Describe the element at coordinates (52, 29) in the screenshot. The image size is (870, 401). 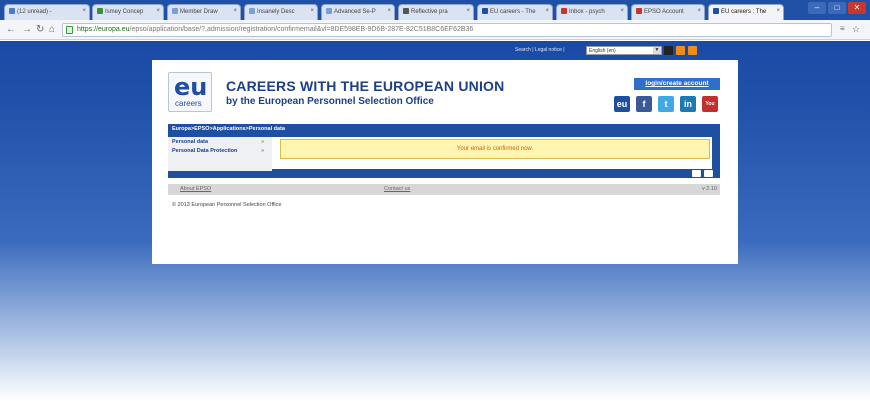
I see `home-icon: ⌂` at that location.